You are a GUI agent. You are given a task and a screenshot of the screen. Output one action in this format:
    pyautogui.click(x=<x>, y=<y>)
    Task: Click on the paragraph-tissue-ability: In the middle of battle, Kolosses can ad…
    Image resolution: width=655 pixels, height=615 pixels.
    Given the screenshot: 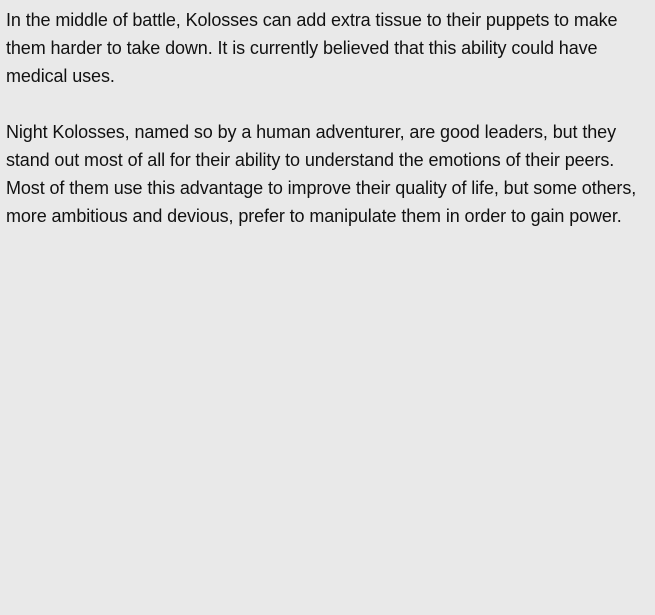 What is the action you would take?
    pyautogui.click(x=312, y=48)
    